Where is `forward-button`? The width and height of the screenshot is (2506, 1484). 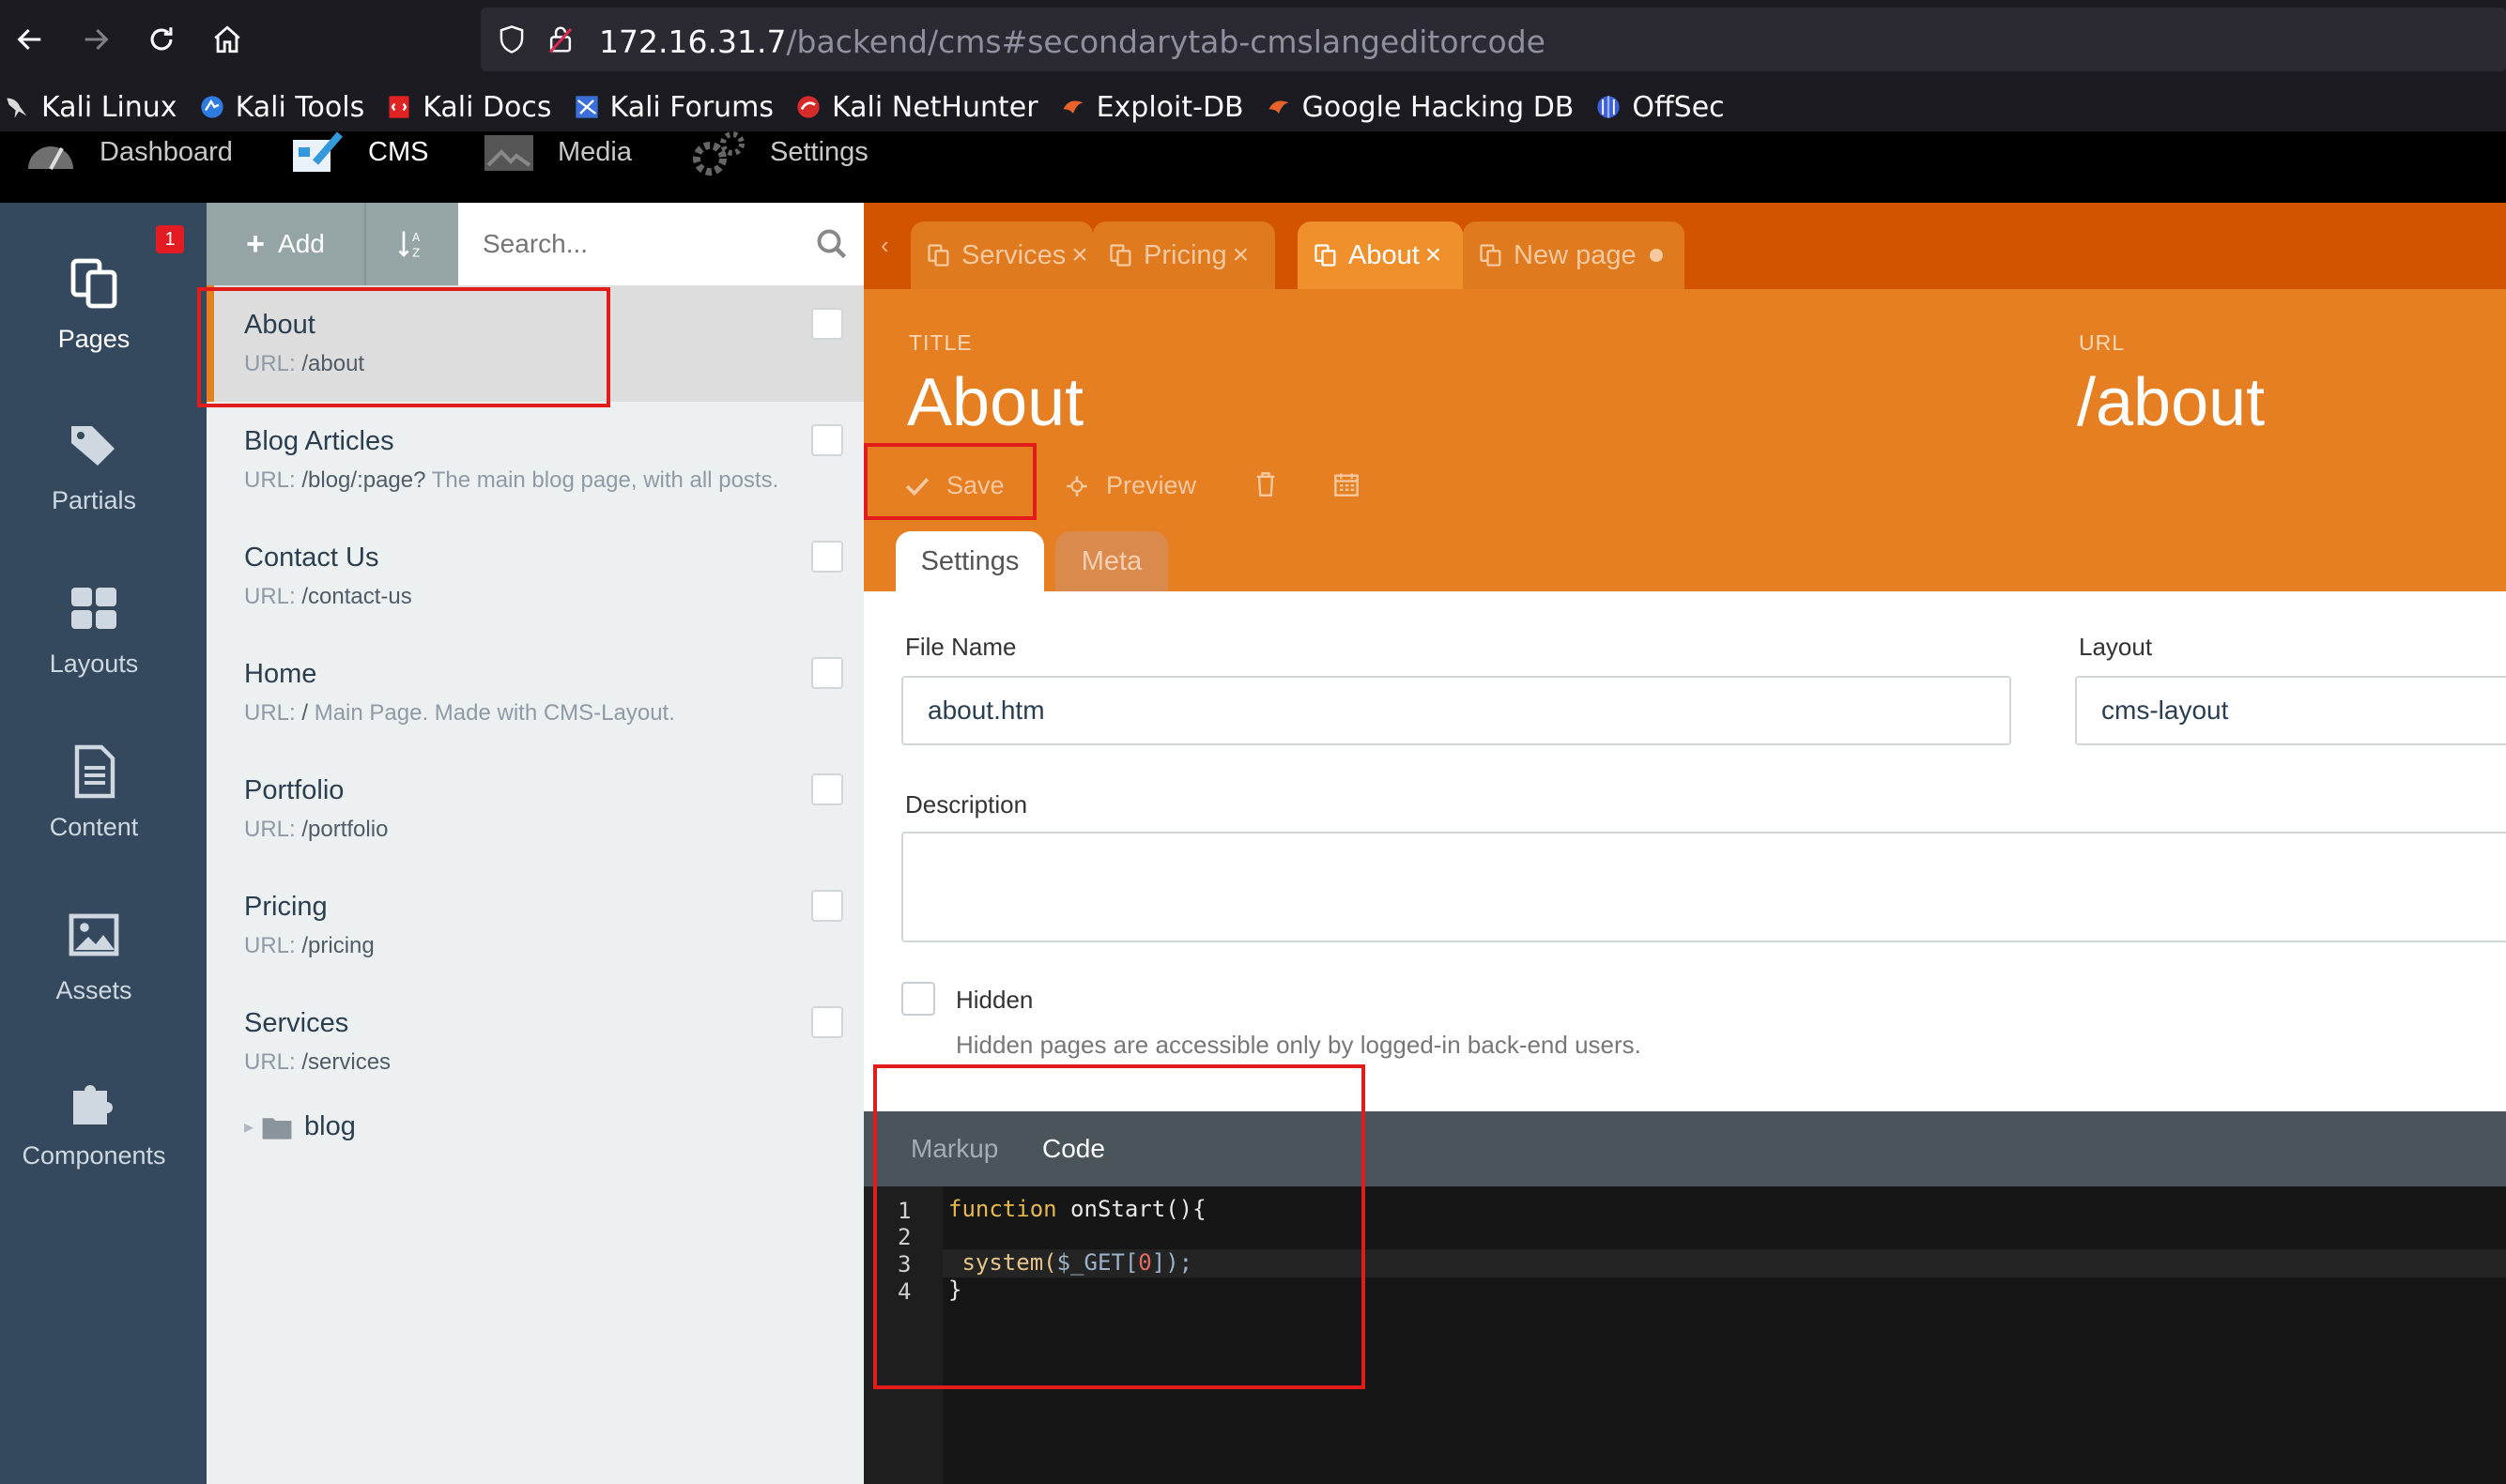 forward-button is located at coordinates (95, 39).